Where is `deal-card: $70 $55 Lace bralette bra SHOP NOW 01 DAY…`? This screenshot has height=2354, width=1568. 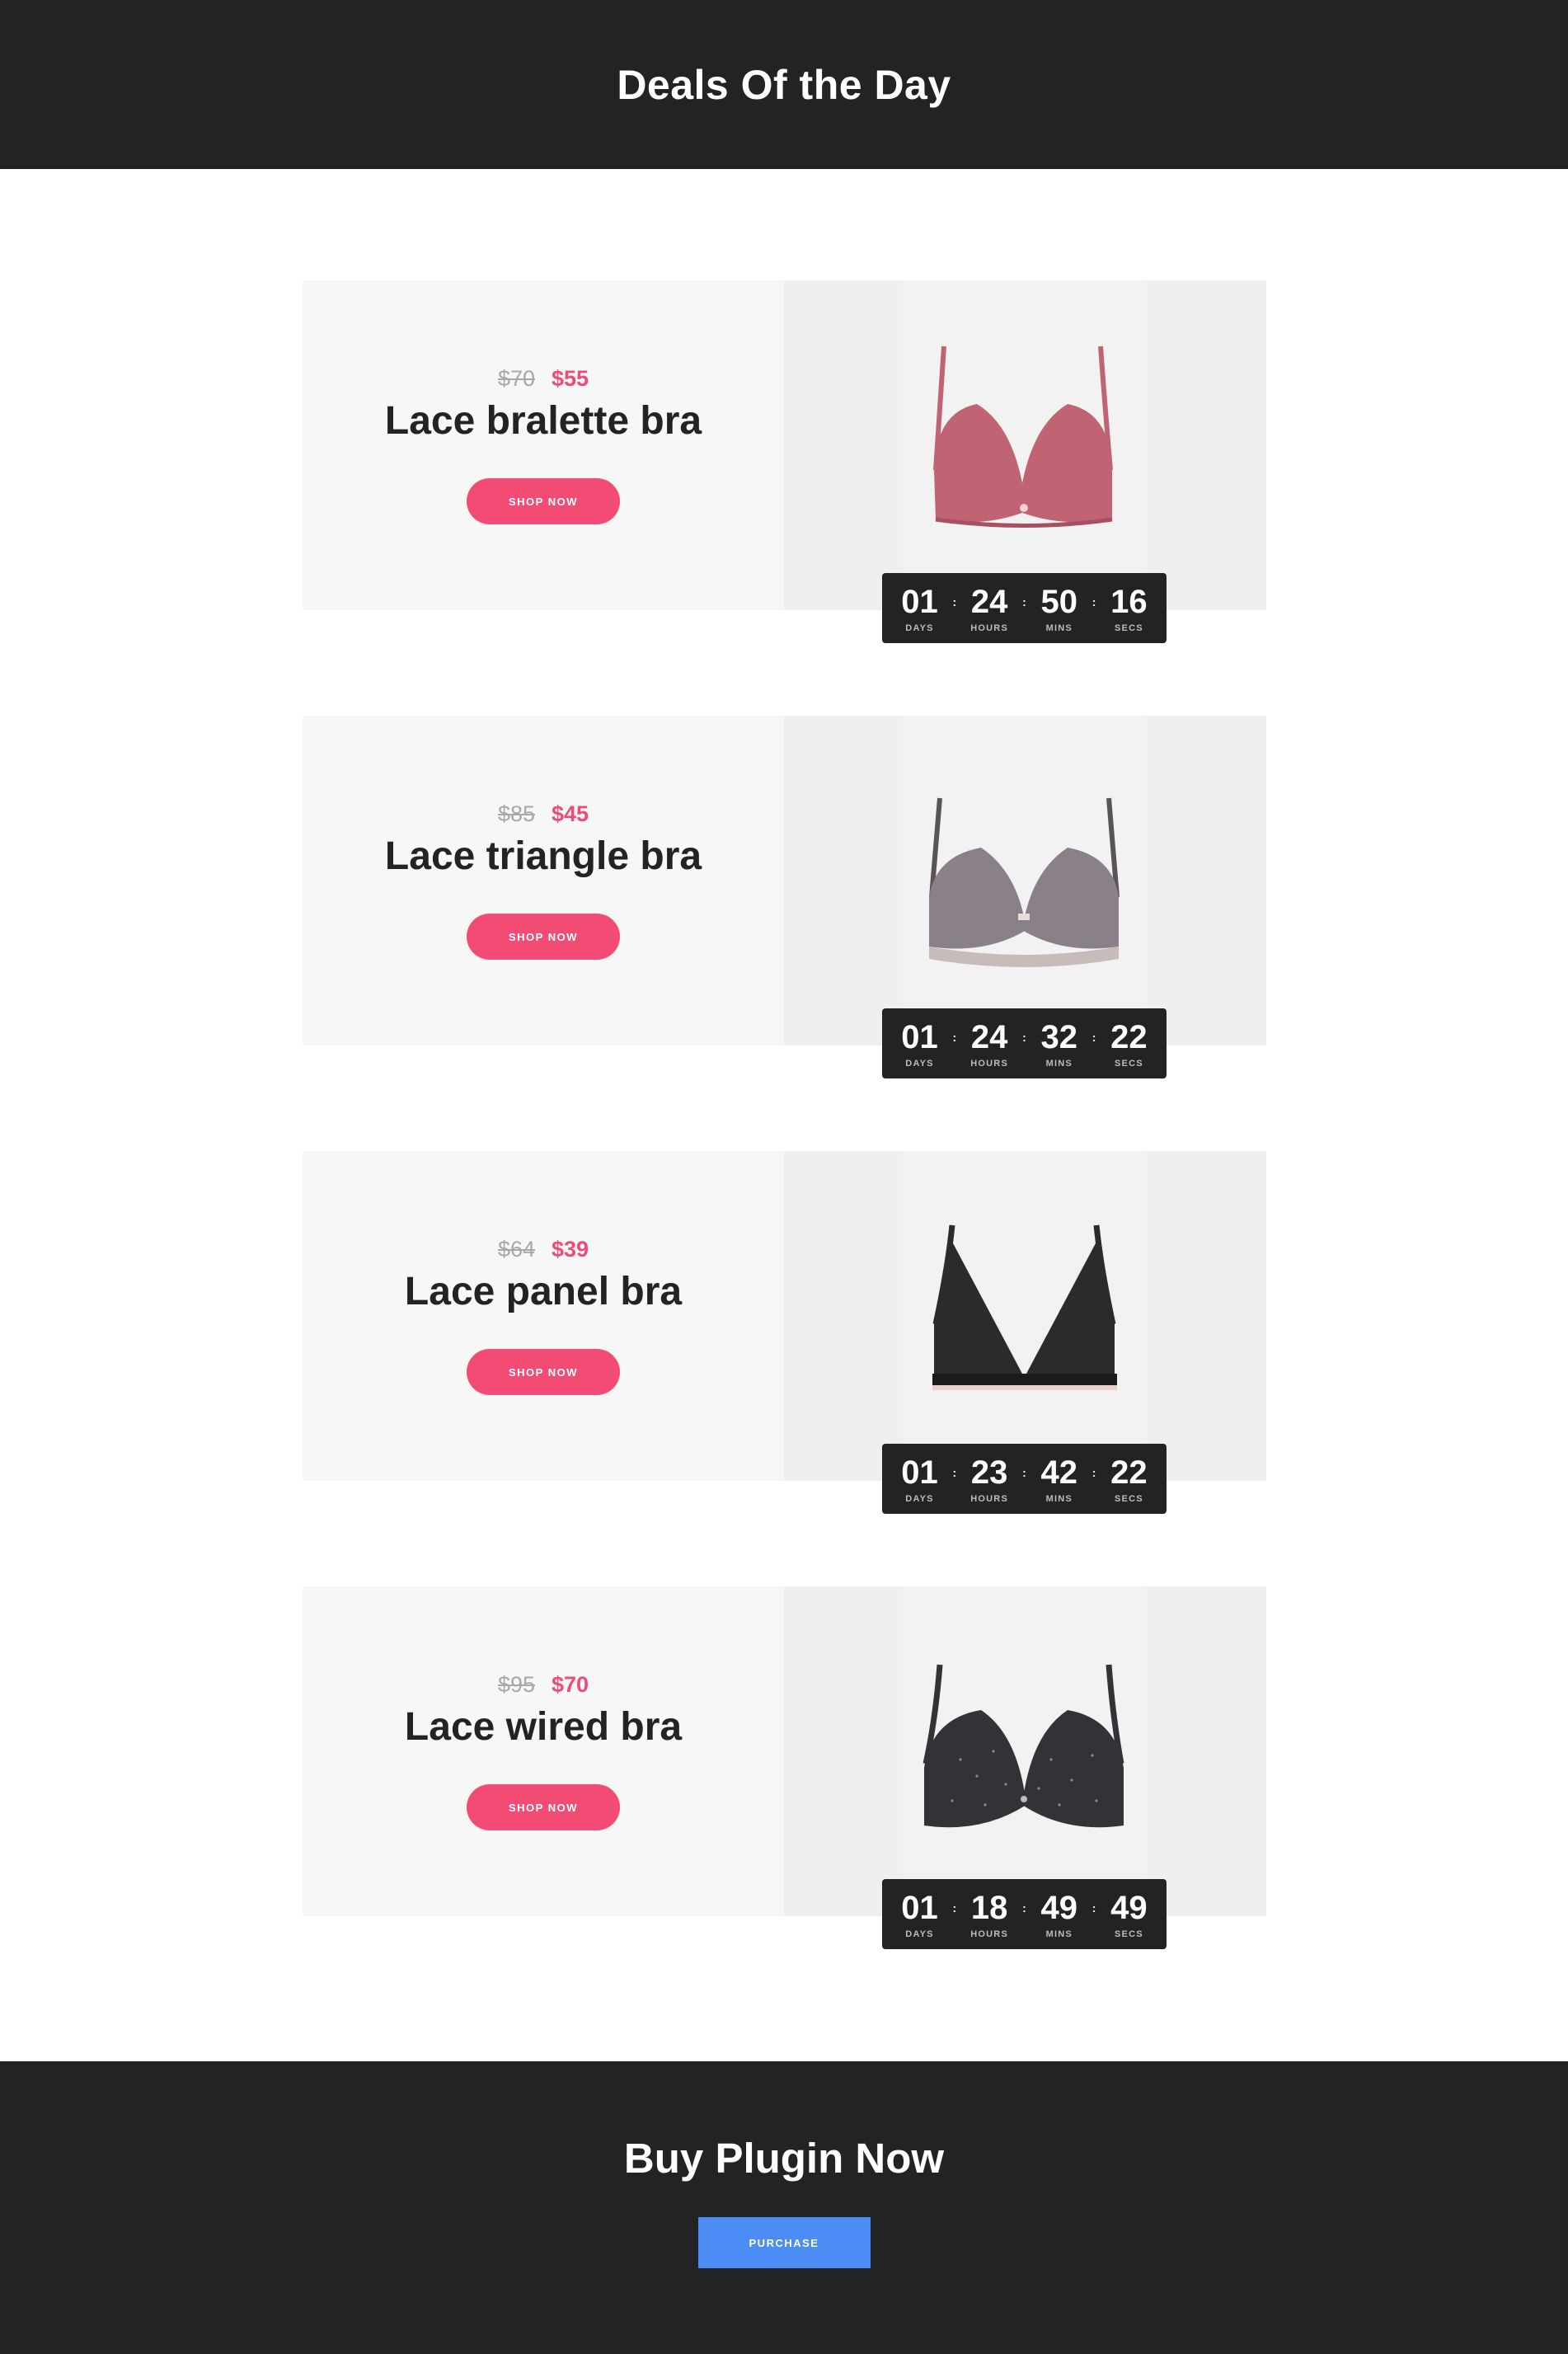 deal-card: $70 $55 Lace bralette bra SHOP NOW 01 DAY… is located at coordinates (784, 461).